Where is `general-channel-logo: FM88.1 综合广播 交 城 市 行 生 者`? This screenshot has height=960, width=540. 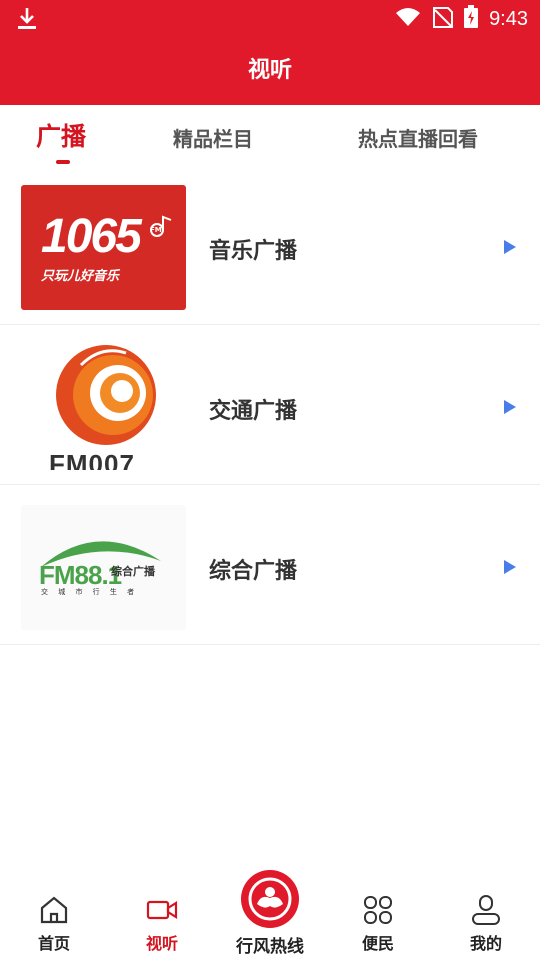
general-channel-logo: FM88.1 综合广播 交 城 市 行 生 者 is located at coordinates (103, 567).